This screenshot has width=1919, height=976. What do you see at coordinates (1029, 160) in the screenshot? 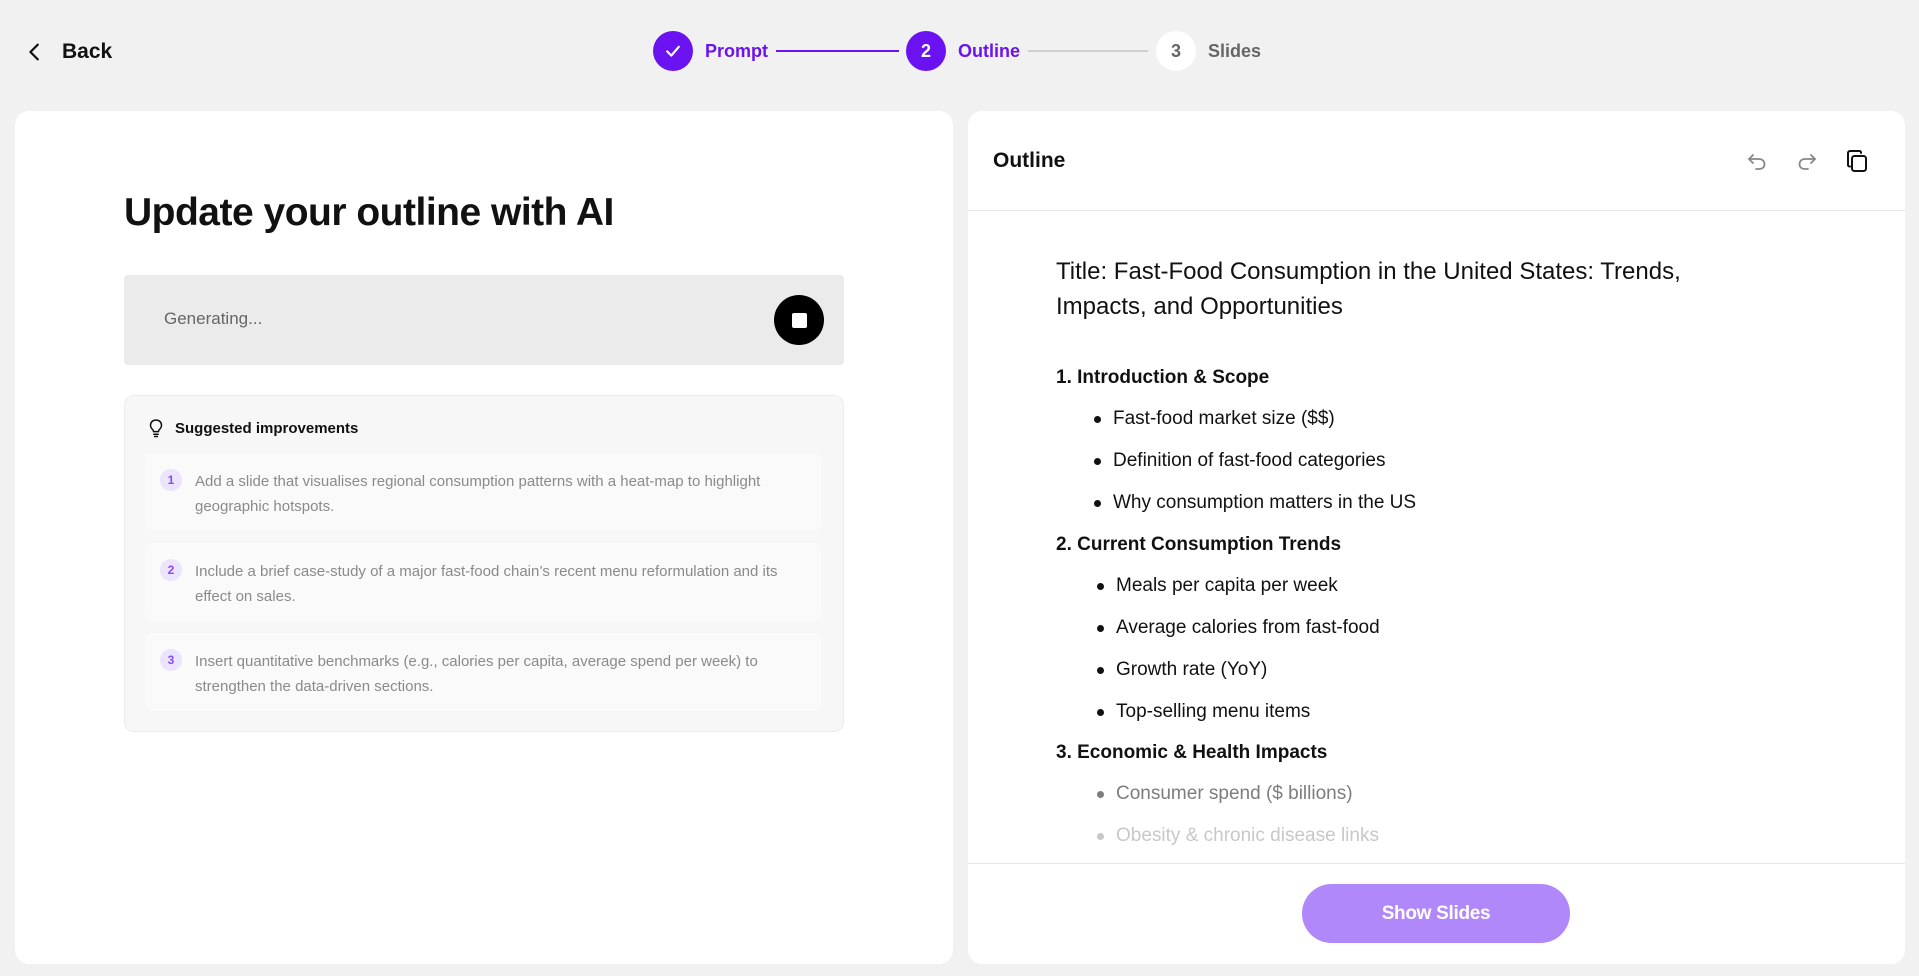
I see `outline-title: Outline` at bounding box center [1029, 160].